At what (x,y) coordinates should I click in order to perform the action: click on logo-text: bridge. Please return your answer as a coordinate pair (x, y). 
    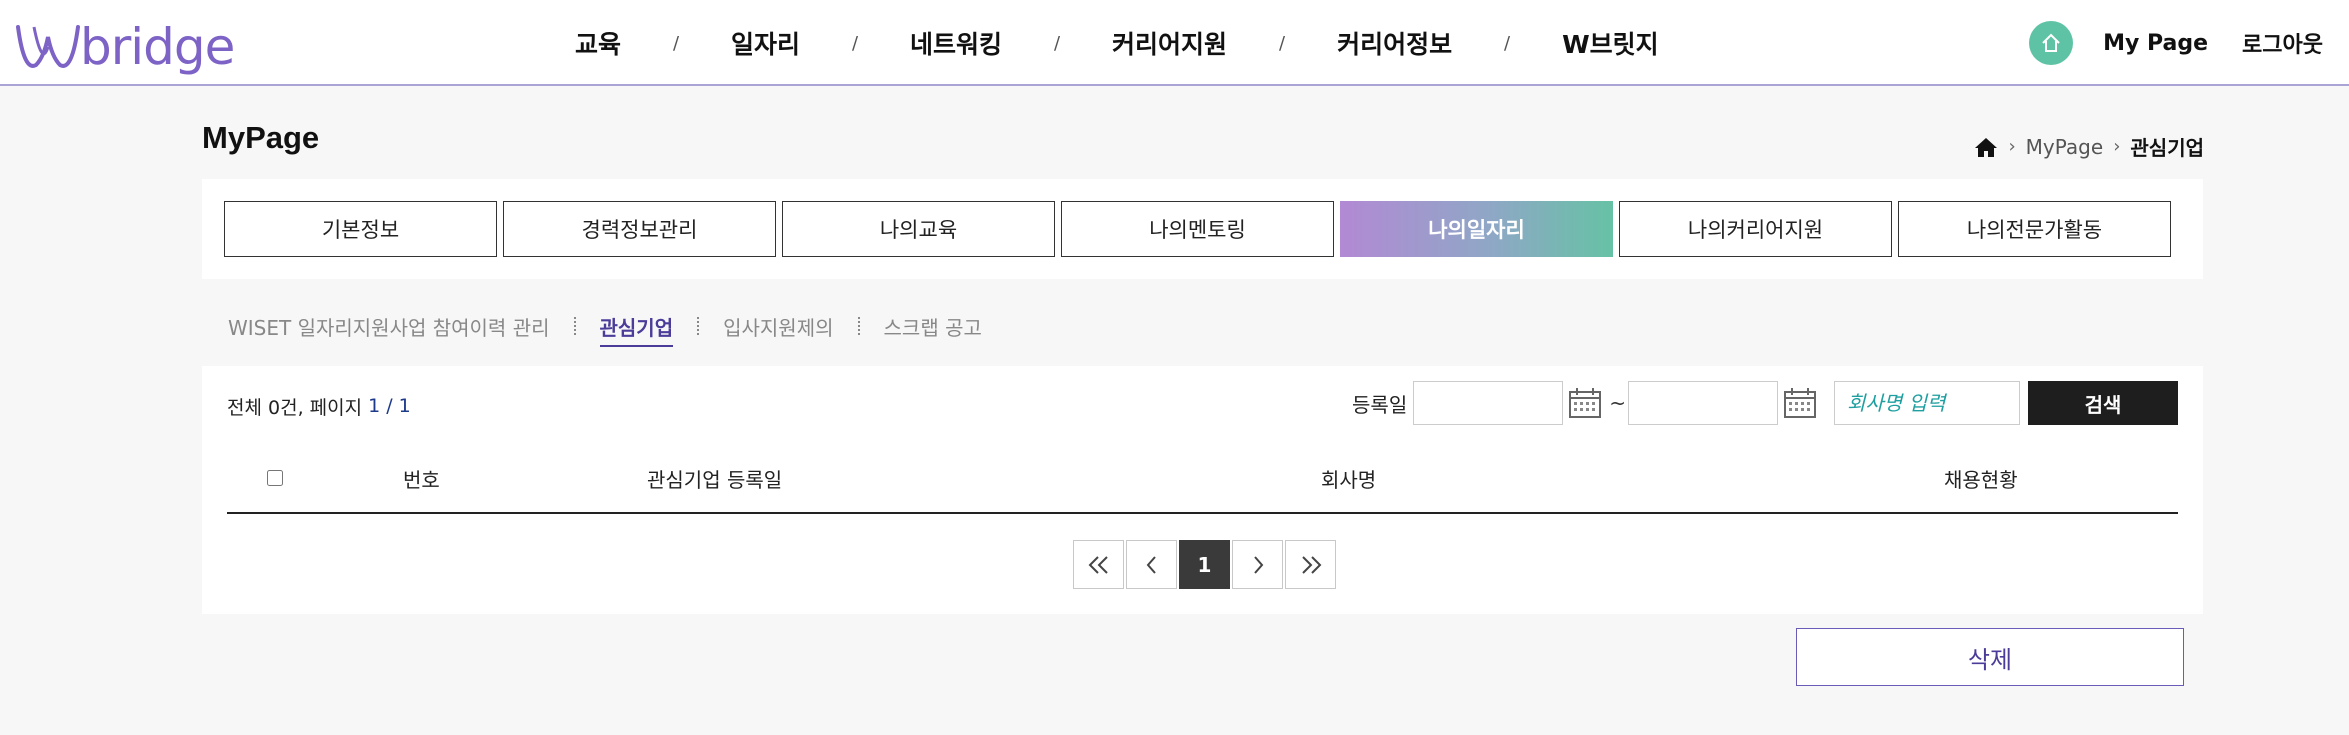
    Looking at the image, I should click on (157, 47).